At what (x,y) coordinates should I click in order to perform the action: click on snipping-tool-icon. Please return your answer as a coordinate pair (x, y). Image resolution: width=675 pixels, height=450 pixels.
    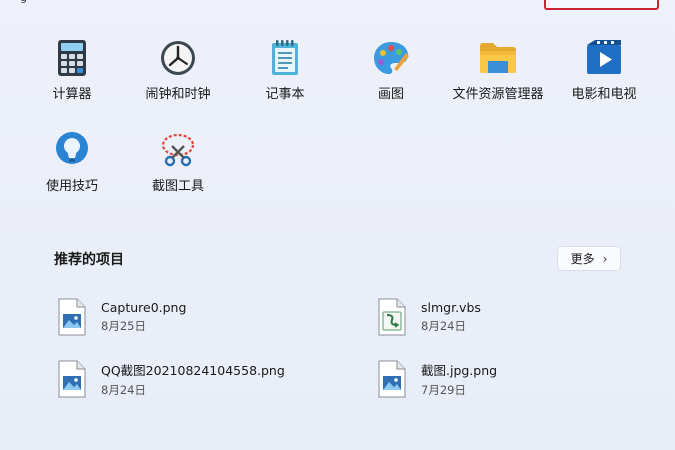
    Looking at the image, I should click on (178, 150).